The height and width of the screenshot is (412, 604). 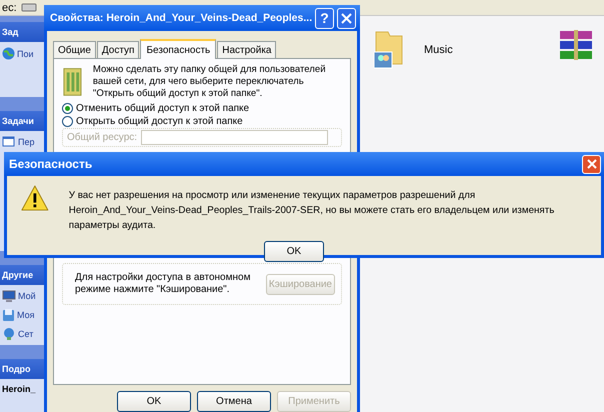 What do you see at coordinates (163, 108) in the screenshot?
I see `radio-label: Отменить общий доступ к этой папке` at bounding box center [163, 108].